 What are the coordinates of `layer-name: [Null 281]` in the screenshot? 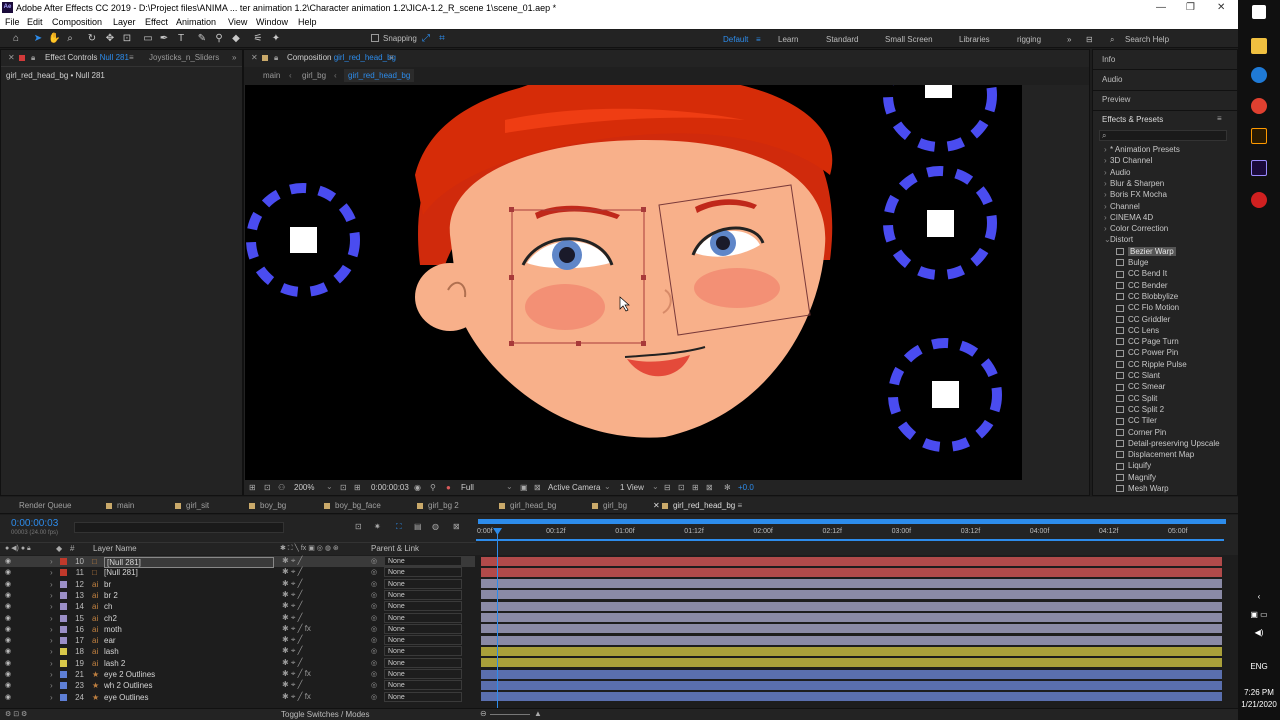 It's located at (121, 572).